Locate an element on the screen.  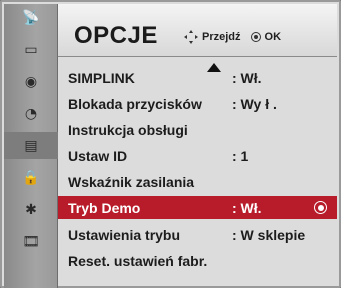
audio-speaker-icon: ◉ is located at coordinates (31, 81).